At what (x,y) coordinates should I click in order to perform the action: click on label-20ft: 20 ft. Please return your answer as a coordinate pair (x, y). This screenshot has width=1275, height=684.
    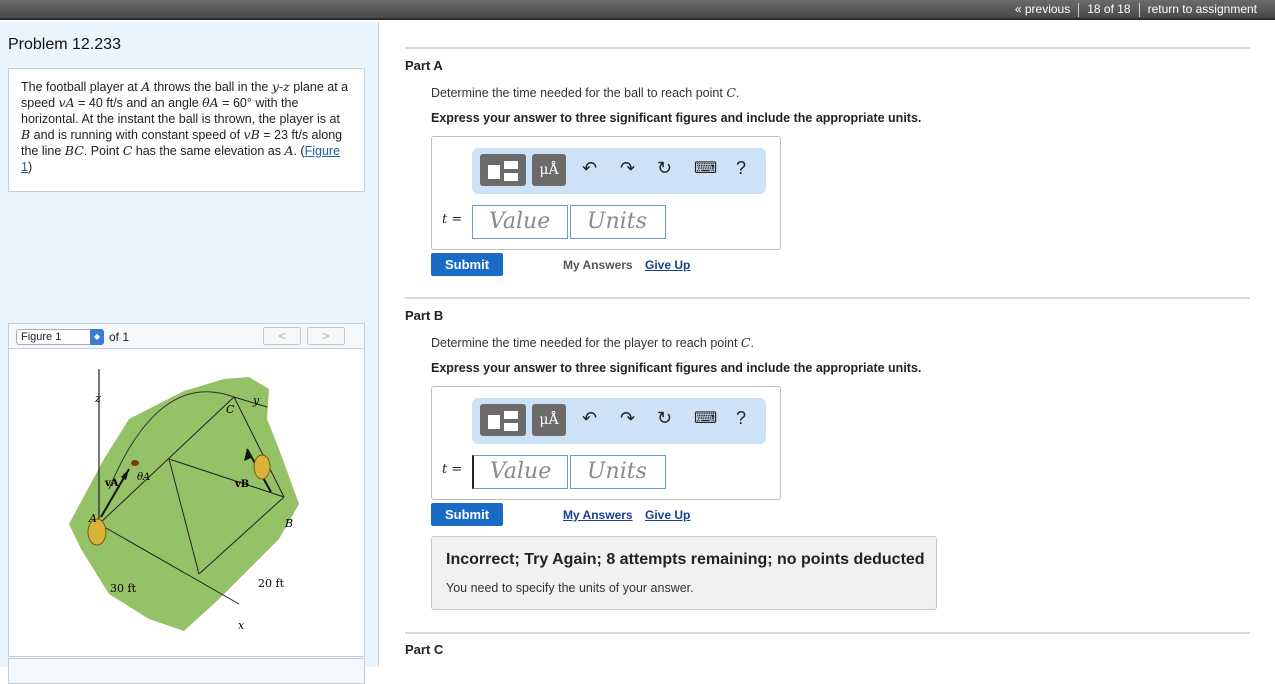
    Looking at the image, I should click on (271, 583).